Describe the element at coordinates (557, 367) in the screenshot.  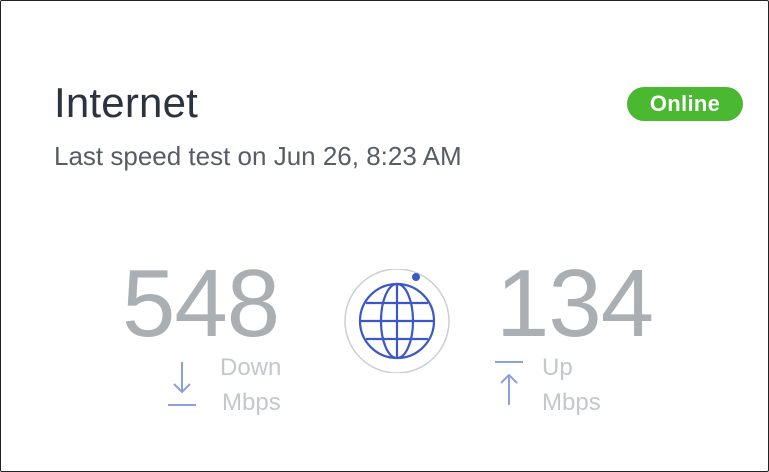
I see `upload-label: Up` at that location.